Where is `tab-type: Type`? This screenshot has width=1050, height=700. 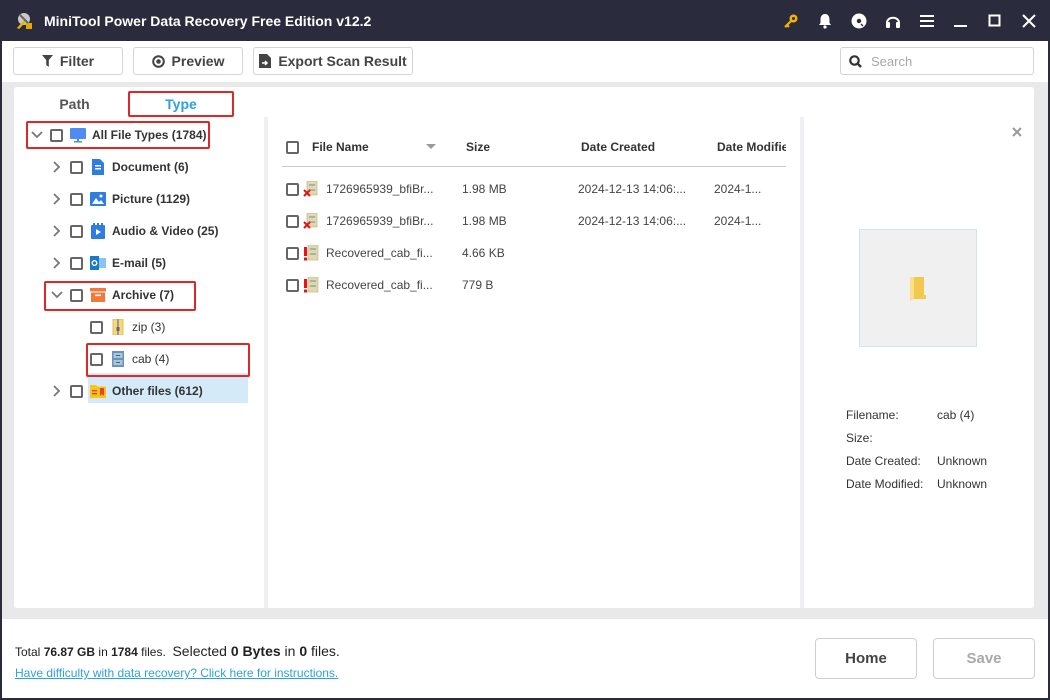 tab-type: Type is located at coordinates (181, 104).